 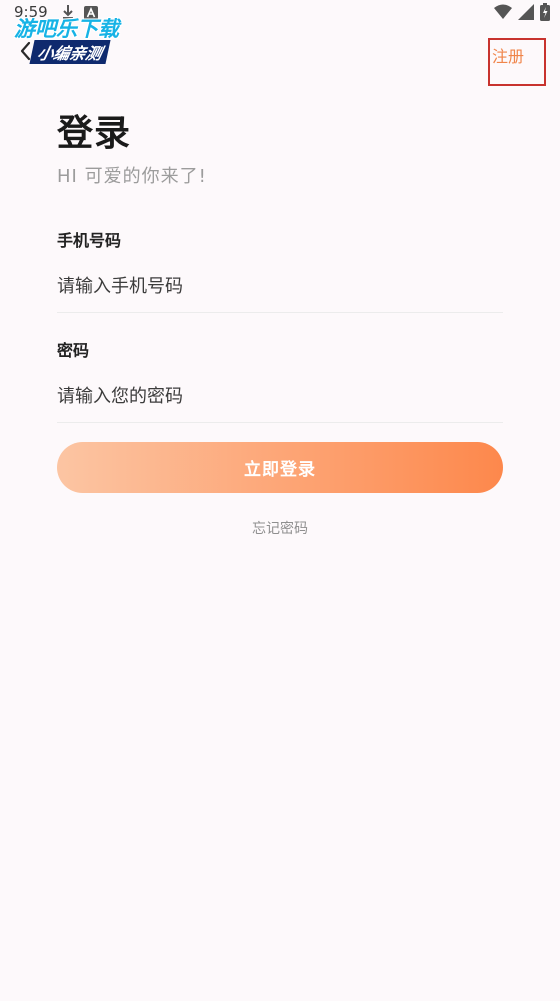 What do you see at coordinates (73, 350) in the screenshot?
I see `password-label: 密码` at bounding box center [73, 350].